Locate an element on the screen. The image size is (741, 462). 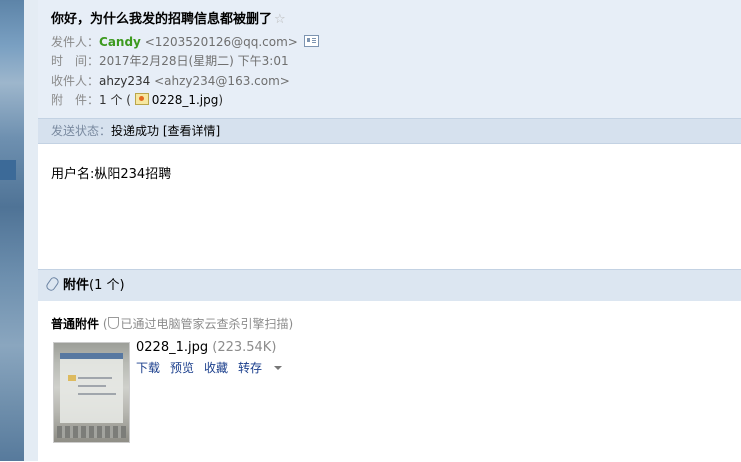
mail-body: 用户名:枞阳234招聘 is located at coordinates (111, 174).